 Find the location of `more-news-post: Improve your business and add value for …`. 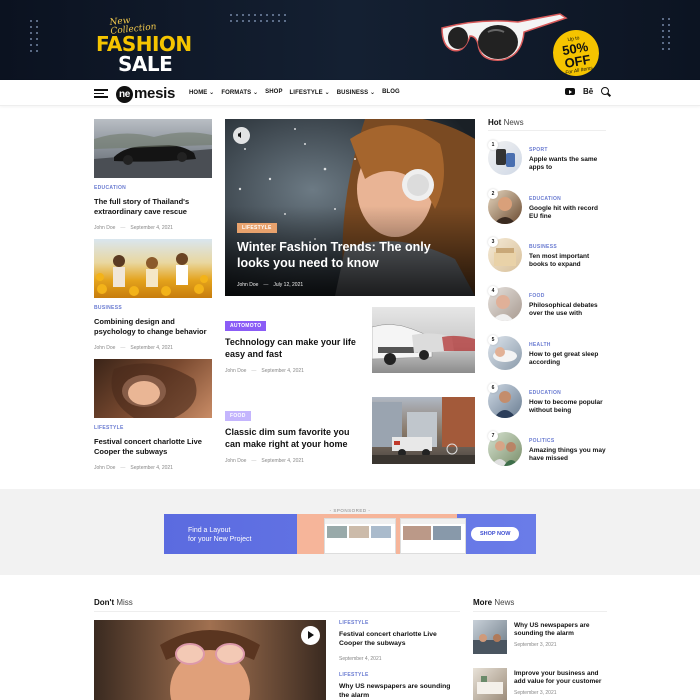

more-news-post: Improve your business and add value for … is located at coordinates (540, 684).